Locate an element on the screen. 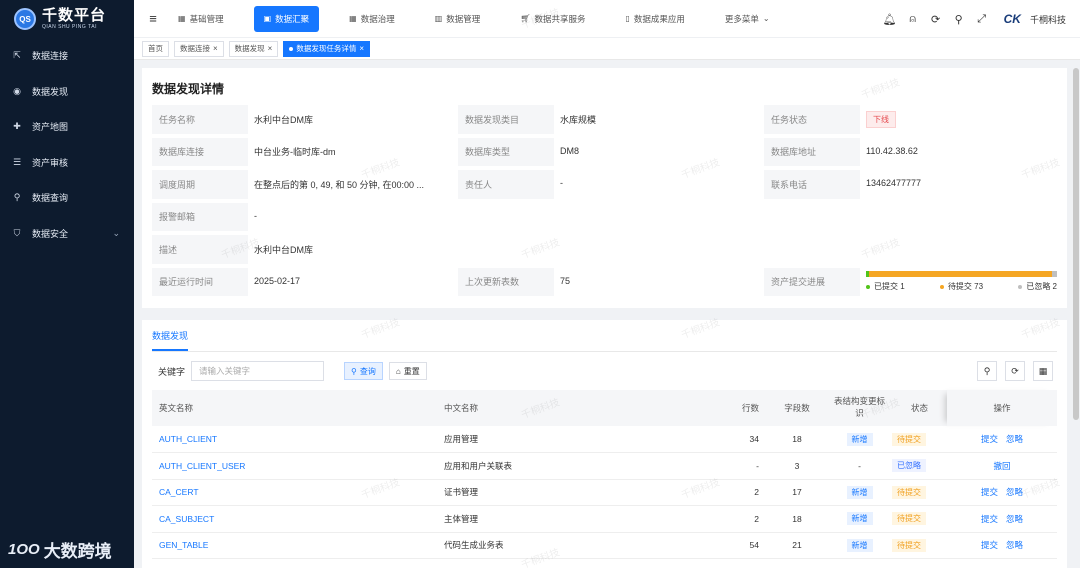 This screenshot has height=568, width=1080. search-button: ⚲ 查询 is located at coordinates (363, 371).